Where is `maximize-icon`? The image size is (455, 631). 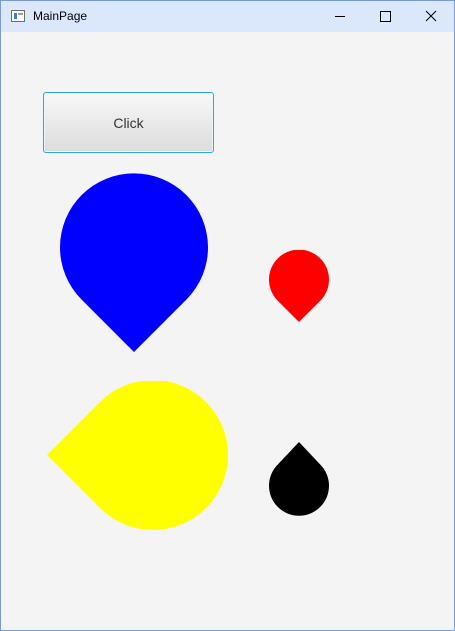
maximize-icon is located at coordinates (385, 16).